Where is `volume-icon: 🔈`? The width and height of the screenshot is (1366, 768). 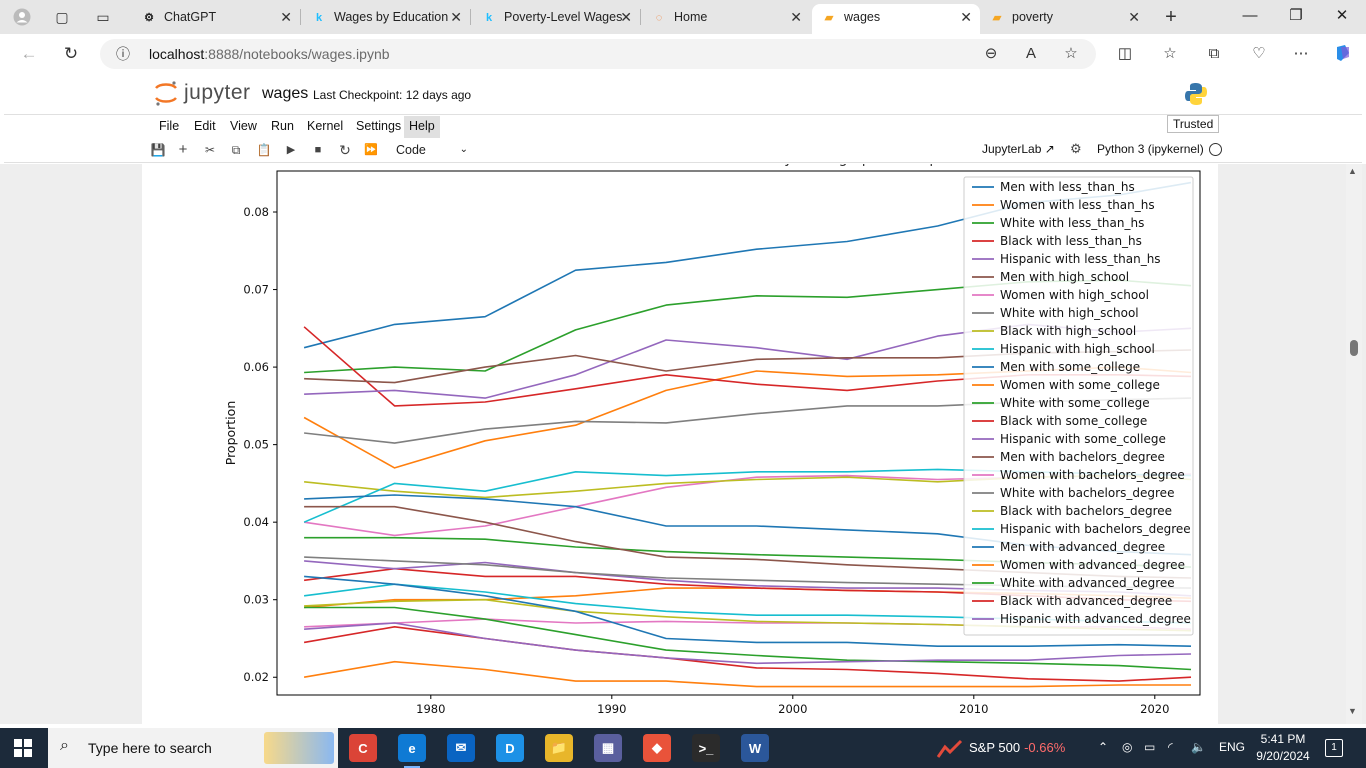
volume-icon: 🔈 is located at coordinates (1198, 747).